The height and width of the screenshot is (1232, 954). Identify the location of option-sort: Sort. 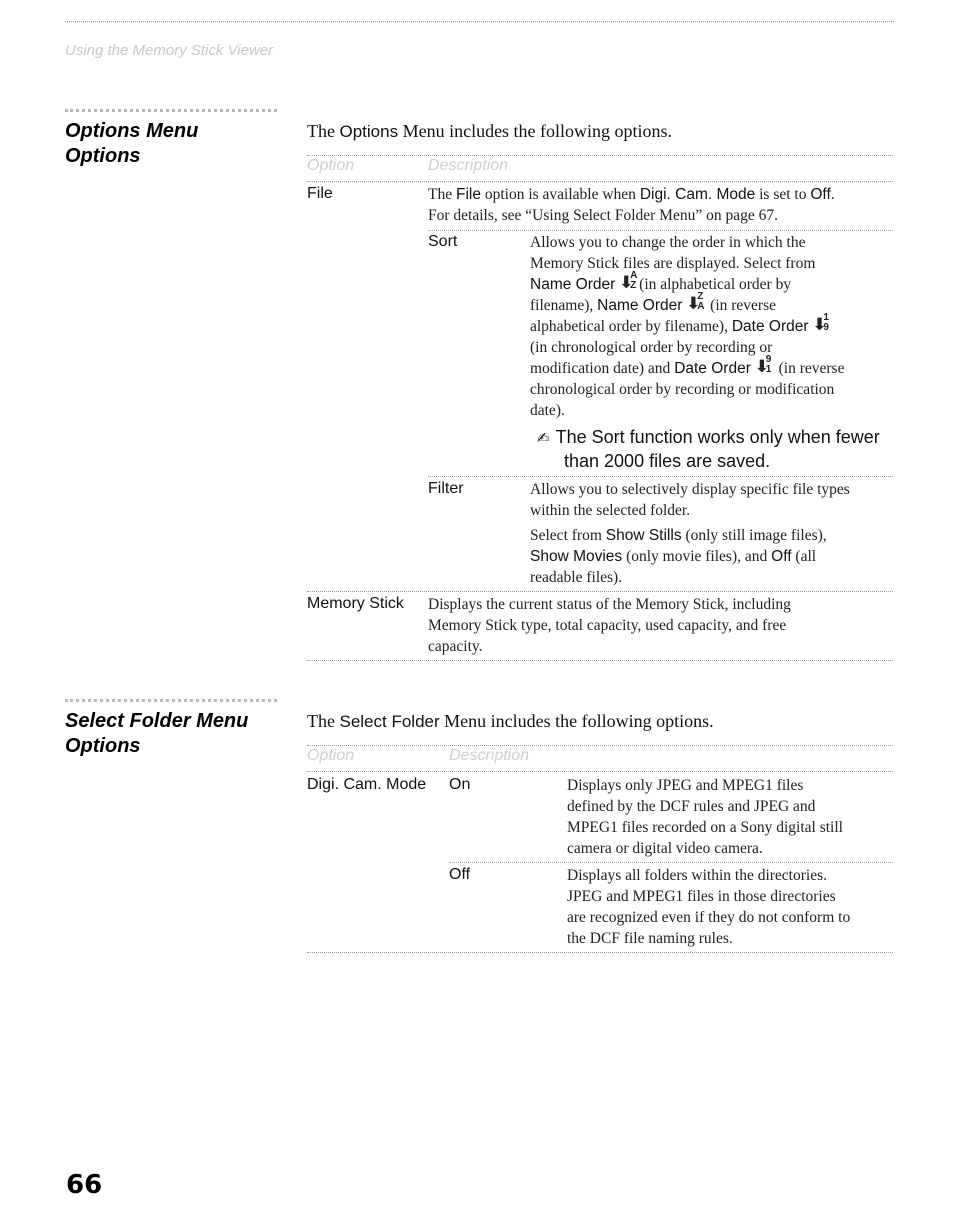
(443, 241).